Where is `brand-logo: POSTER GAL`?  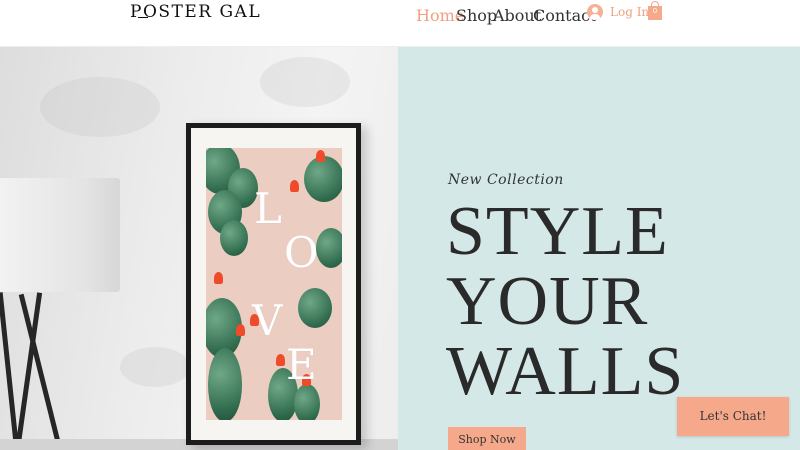
brand-logo: POSTER GAL is located at coordinates (195, 12).